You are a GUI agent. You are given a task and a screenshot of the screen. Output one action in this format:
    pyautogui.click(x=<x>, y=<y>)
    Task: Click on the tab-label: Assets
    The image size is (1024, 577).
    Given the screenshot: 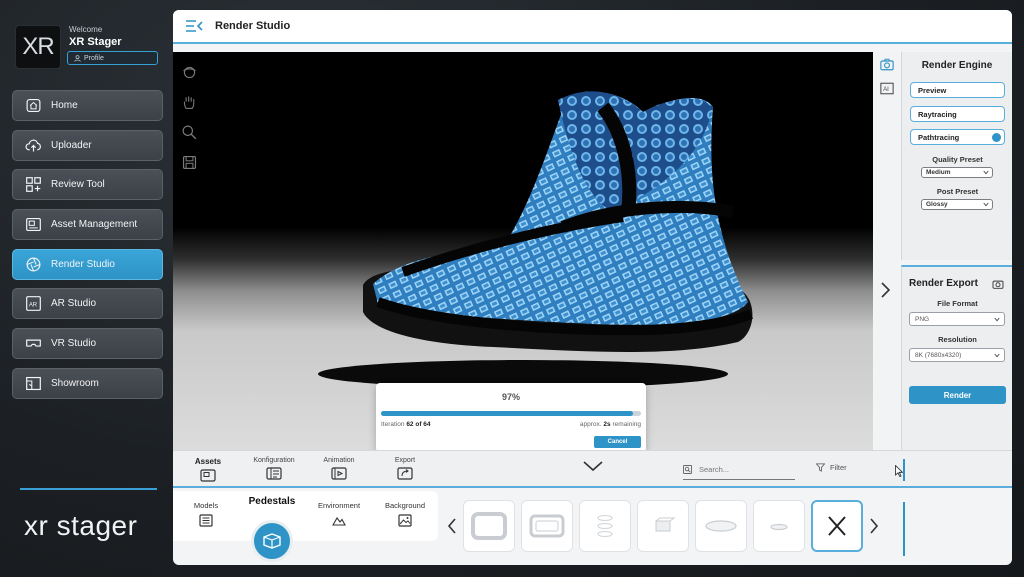 What is the action you would take?
    pyautogui.click(x=208, y=461)
    